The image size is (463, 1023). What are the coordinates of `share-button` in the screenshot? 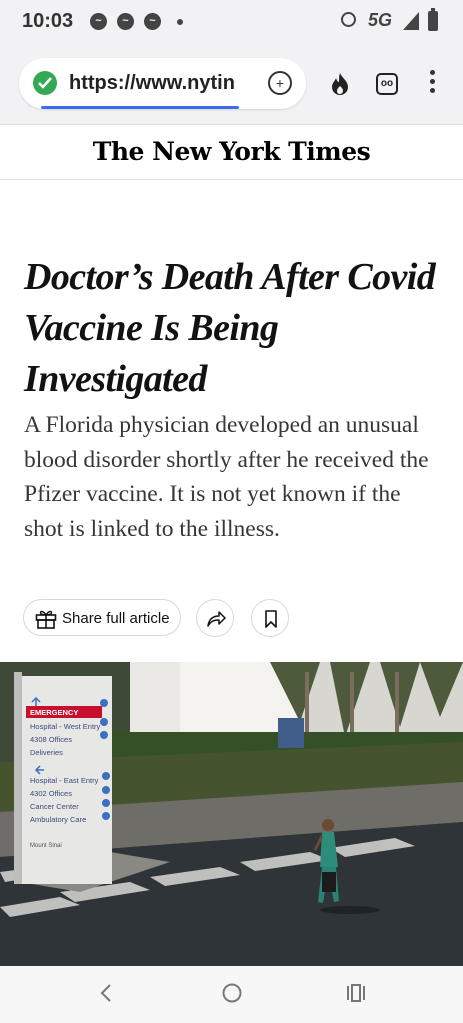 It's located at (215, 618).